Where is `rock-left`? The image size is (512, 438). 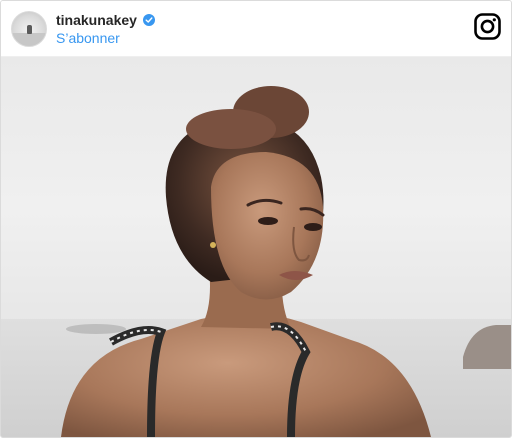
rock-left is located at coordinates (96, 329).